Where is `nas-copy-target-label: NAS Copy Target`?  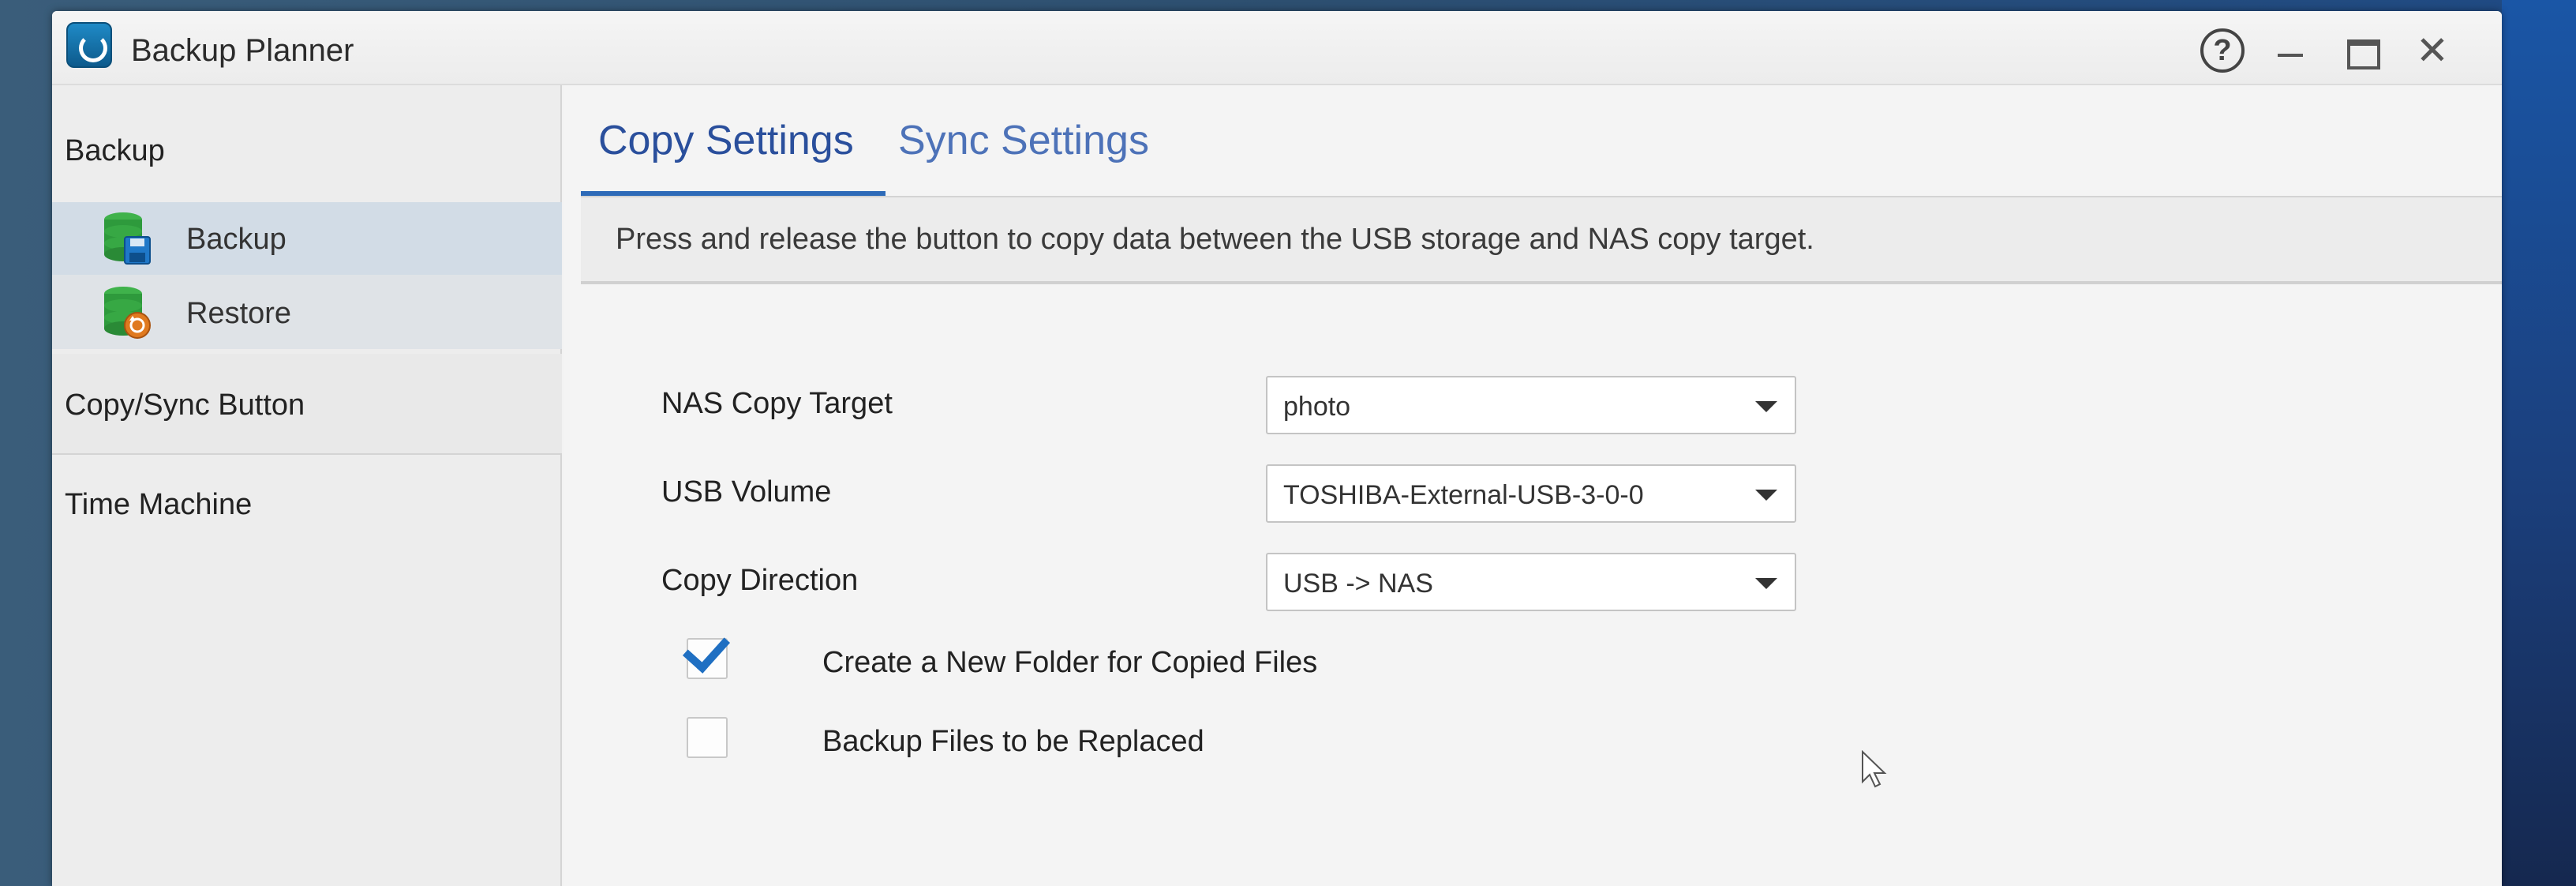 nas-copy-target-label: NAS Copy Target is located at coordinates (777, 404).